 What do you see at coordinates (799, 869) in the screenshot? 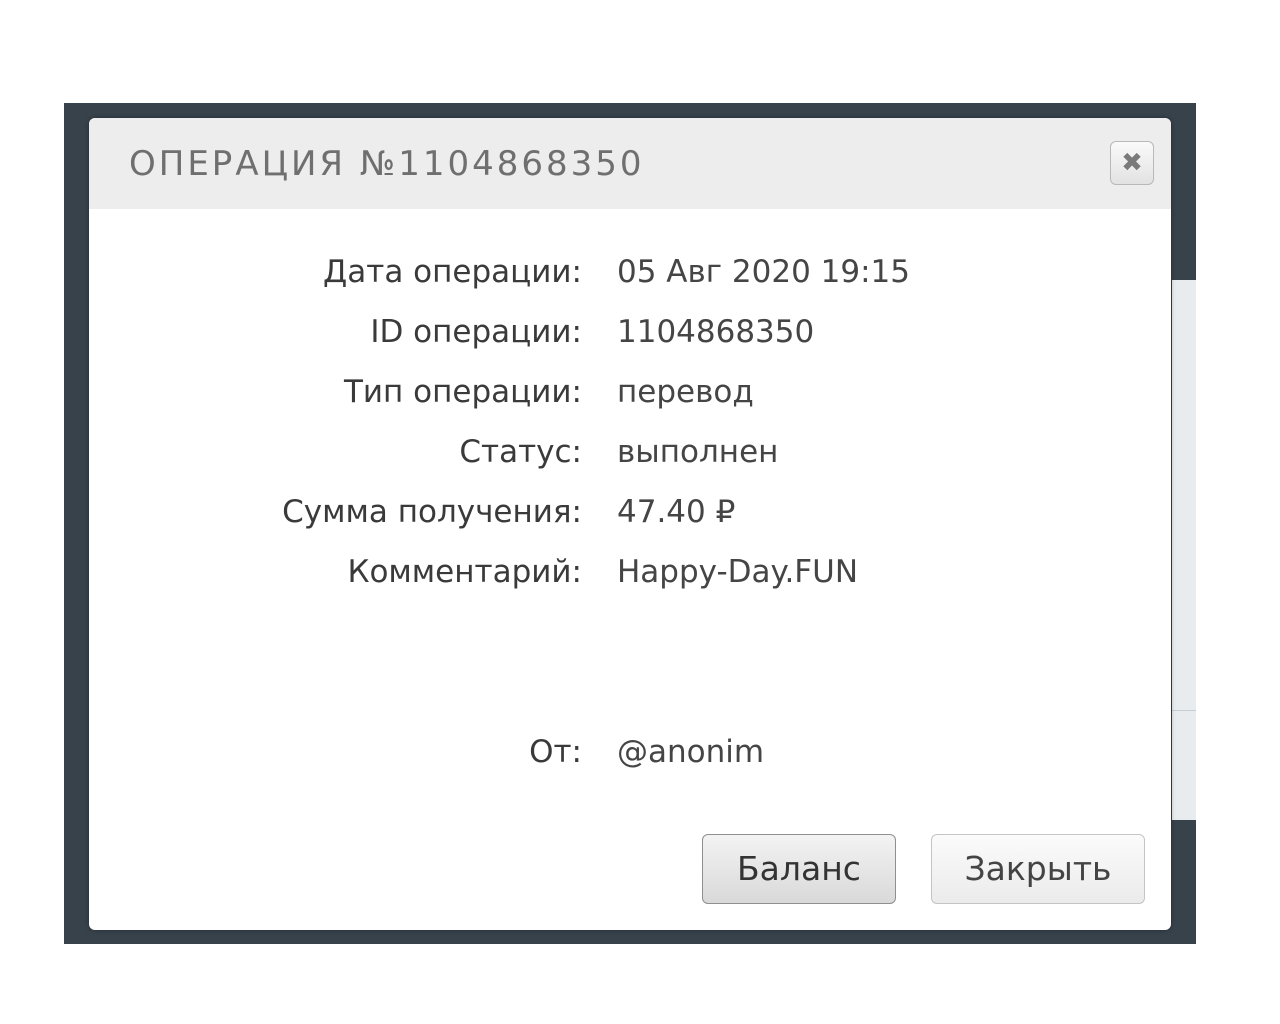
I see `balance-button: Баланс` at bounding box center [799, 869].